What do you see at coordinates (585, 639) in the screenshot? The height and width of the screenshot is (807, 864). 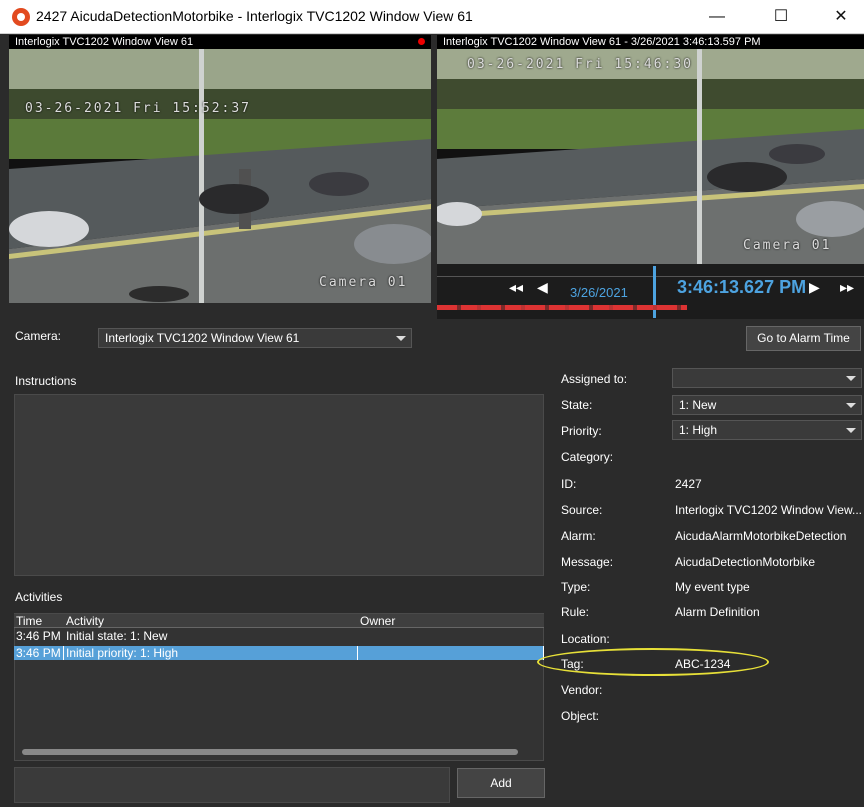 I see `location-label: Location:` at bounding box center [585, 639].